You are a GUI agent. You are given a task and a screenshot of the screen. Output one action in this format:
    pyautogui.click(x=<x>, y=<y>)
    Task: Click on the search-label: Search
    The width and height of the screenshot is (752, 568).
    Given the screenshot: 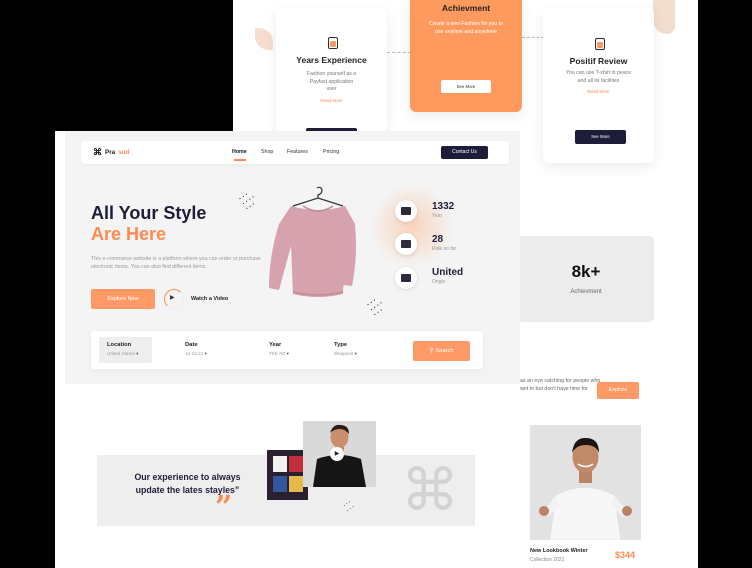 What is the action you would take?
    pyautogui.click(x=444, y=351)
    